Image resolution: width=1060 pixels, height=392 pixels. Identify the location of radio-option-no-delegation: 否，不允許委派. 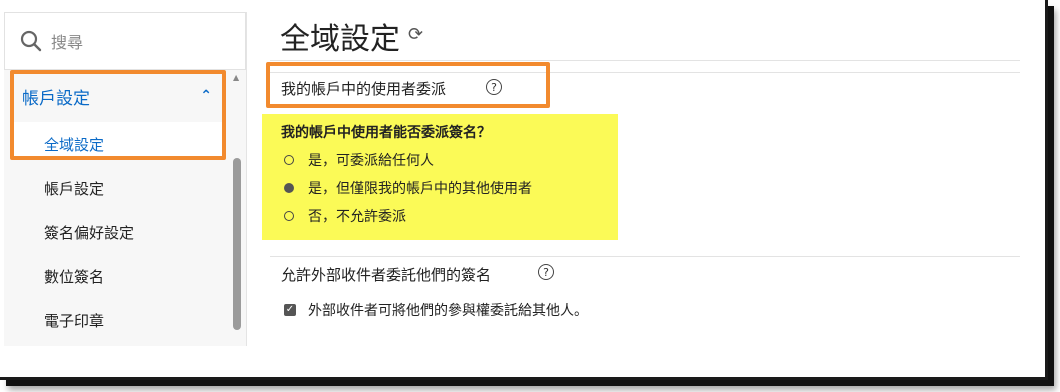
(345, 216).